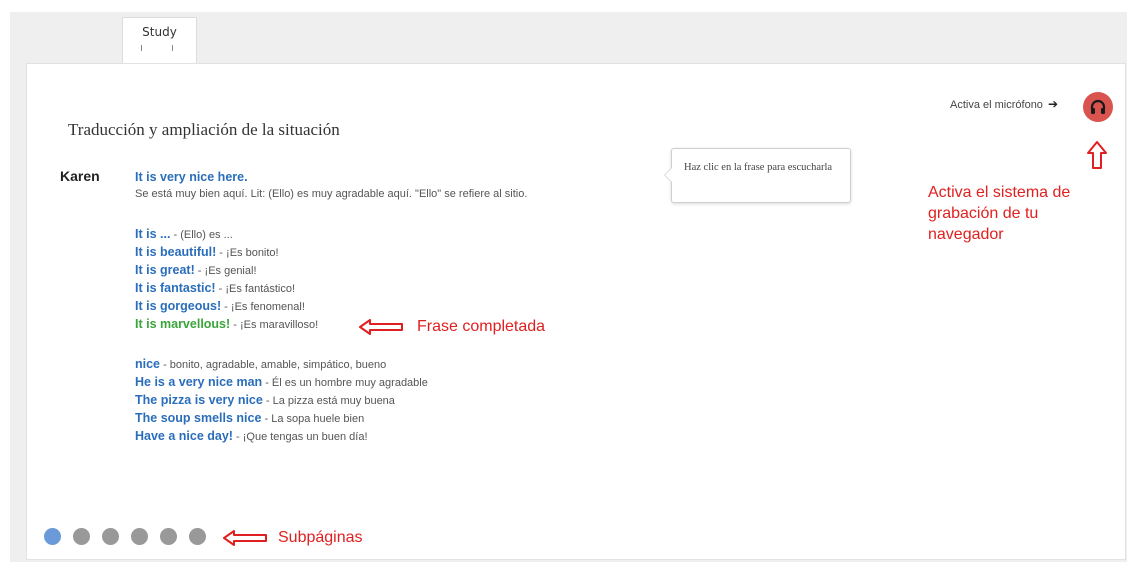 The height and width of the screenshot is (569, 1131). What do you see at coordinates (198, 418) in the screenshot?
I see `phrase-en: The soup smells nice` at bounding box center [198, 418].